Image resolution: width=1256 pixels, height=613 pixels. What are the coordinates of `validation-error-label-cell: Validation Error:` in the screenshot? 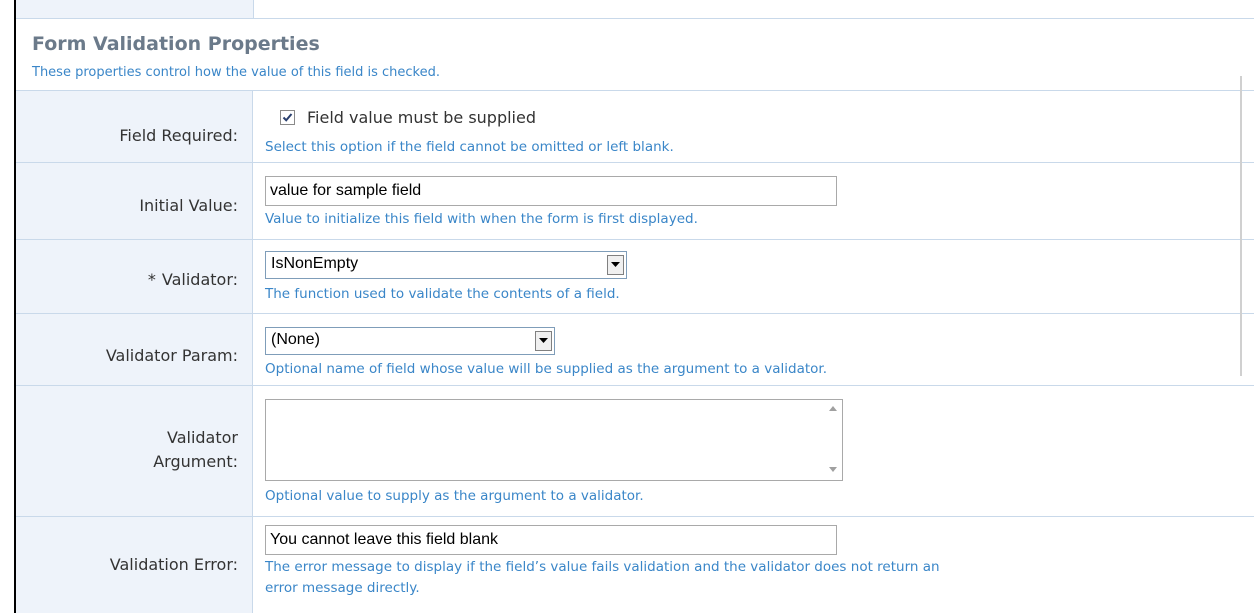 It's located at (134, 565).